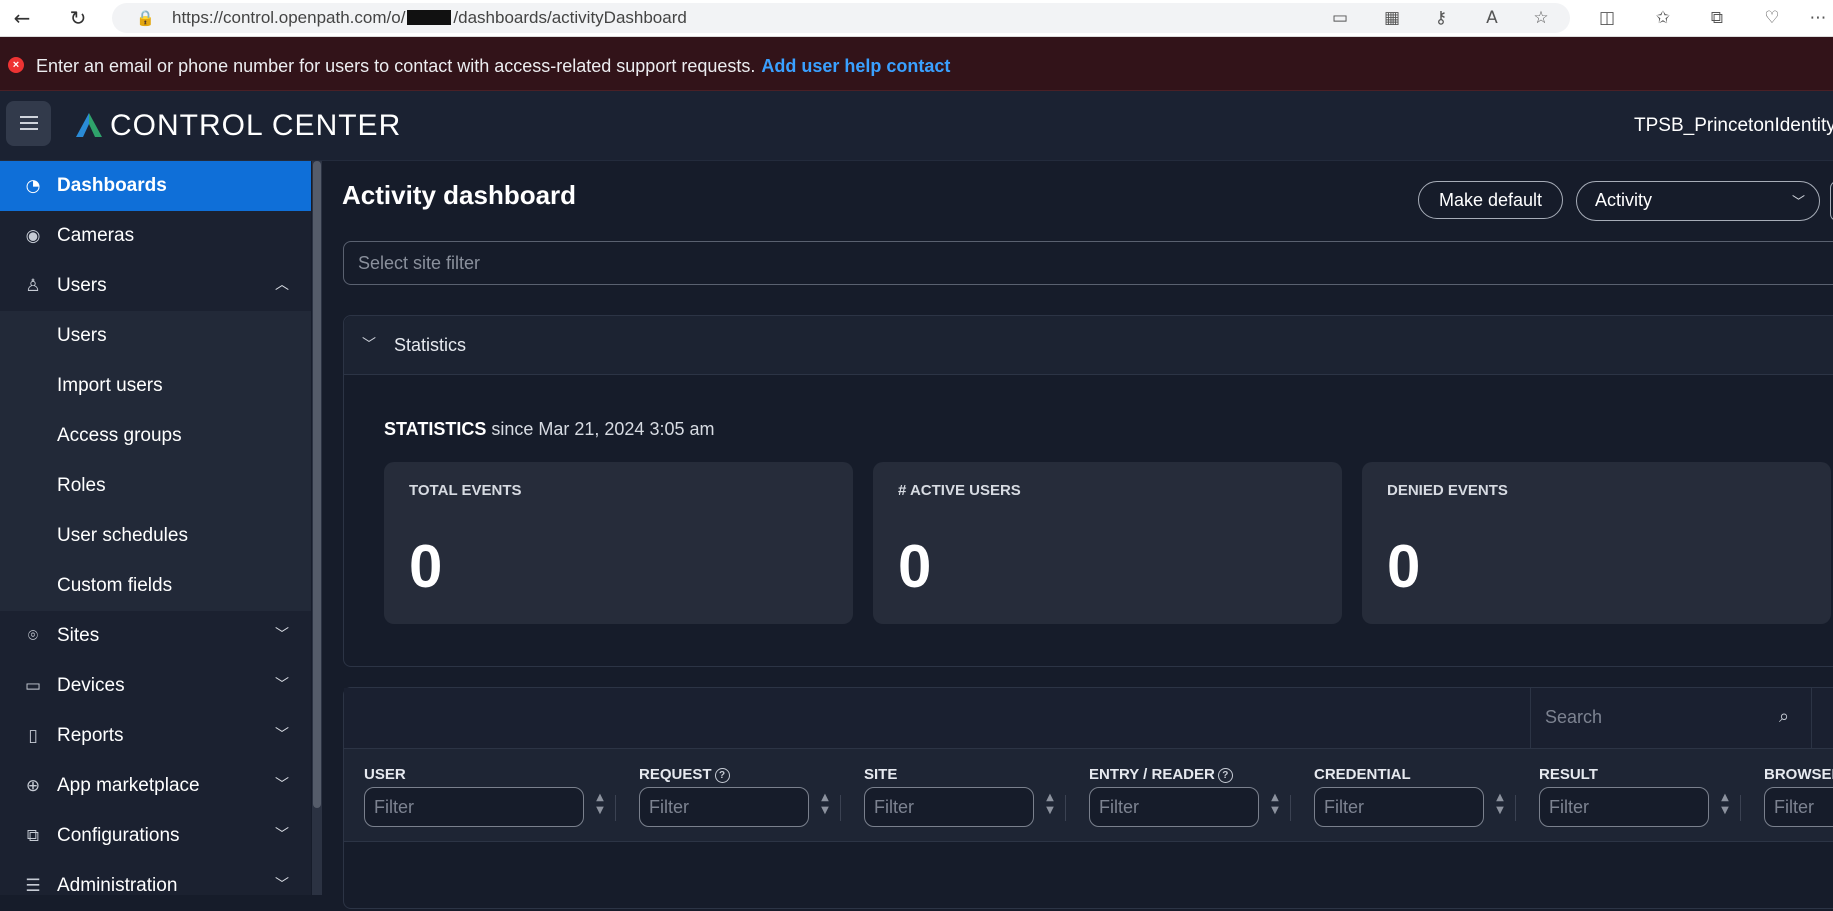  What do you see at coordinates (1492, 18) in the screenshot?
I see `read-aloud-icon: A` at bounding box center [1492, 18].